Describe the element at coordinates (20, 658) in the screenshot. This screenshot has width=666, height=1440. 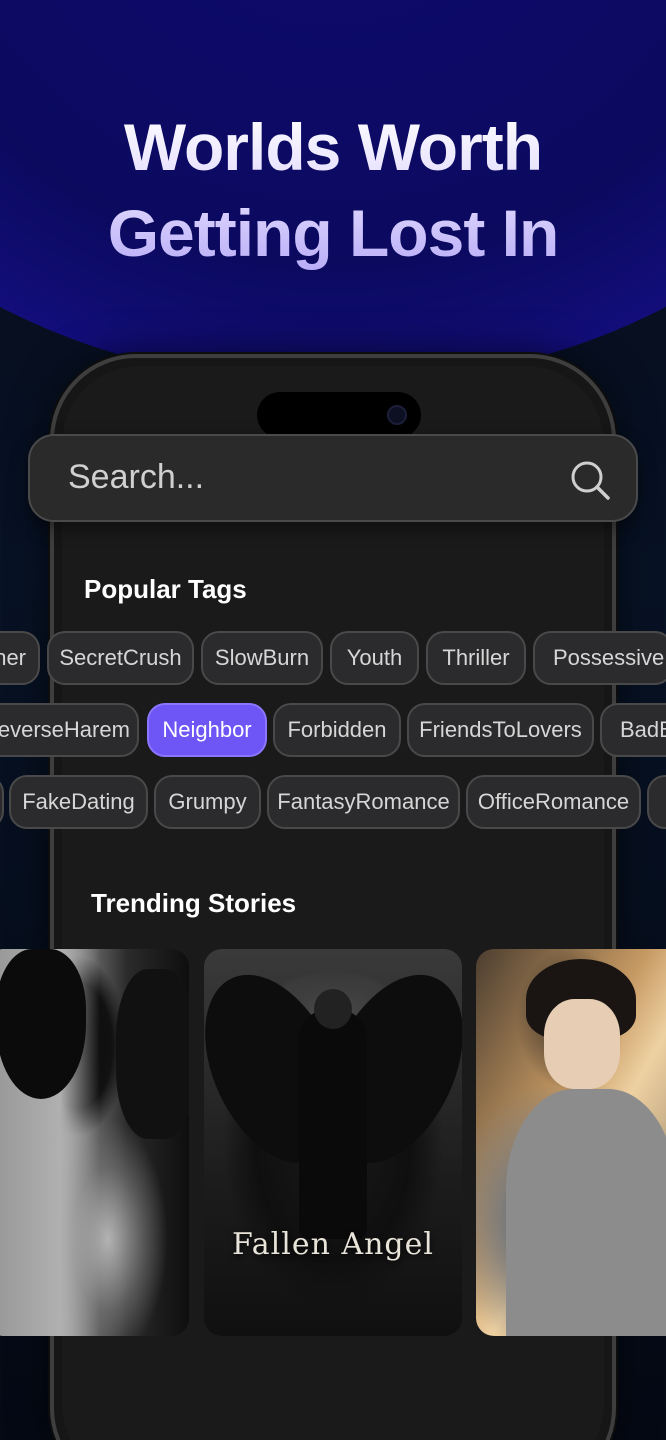
I see `tag-chip: ner` at that location.